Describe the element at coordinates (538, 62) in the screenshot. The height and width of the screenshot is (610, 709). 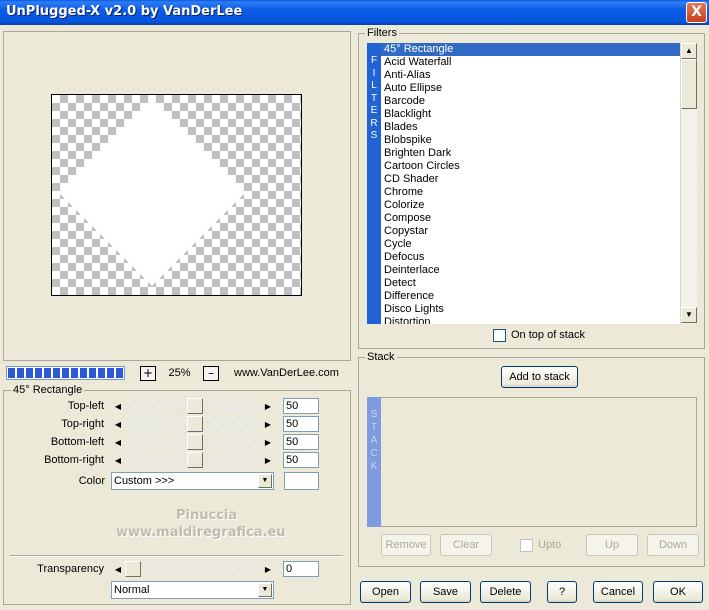
I see `filter-item: Acid Waterfall` at that location.